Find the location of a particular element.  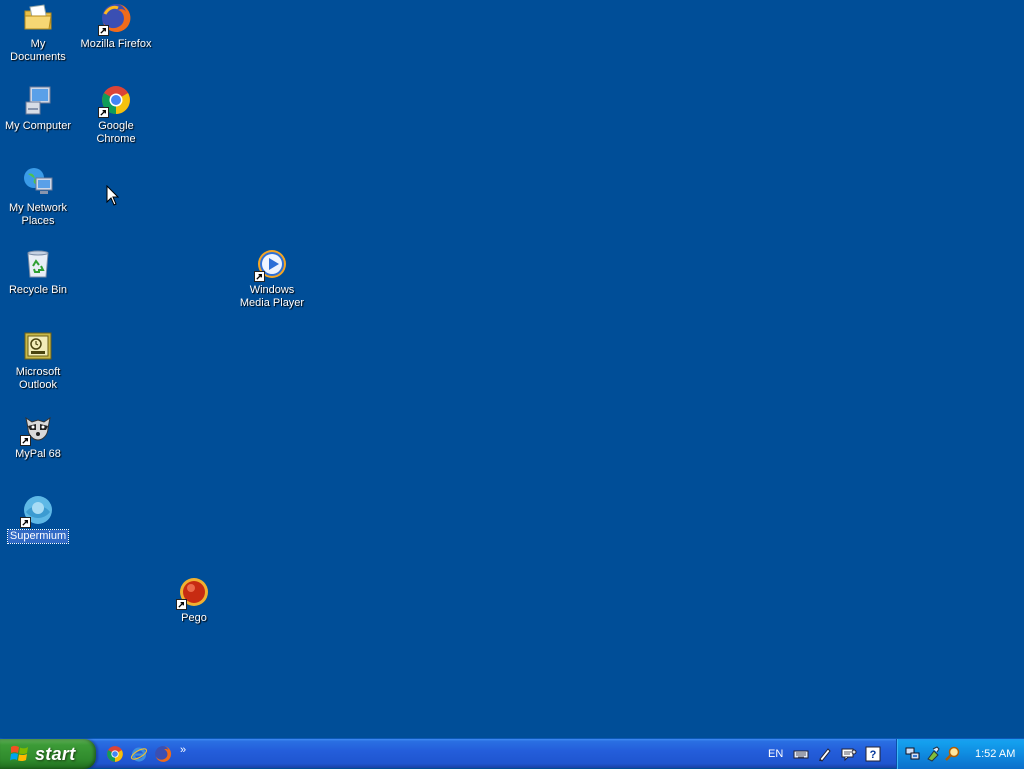

desktop-icon-pego: Pego is located at coordinates (194, 600).